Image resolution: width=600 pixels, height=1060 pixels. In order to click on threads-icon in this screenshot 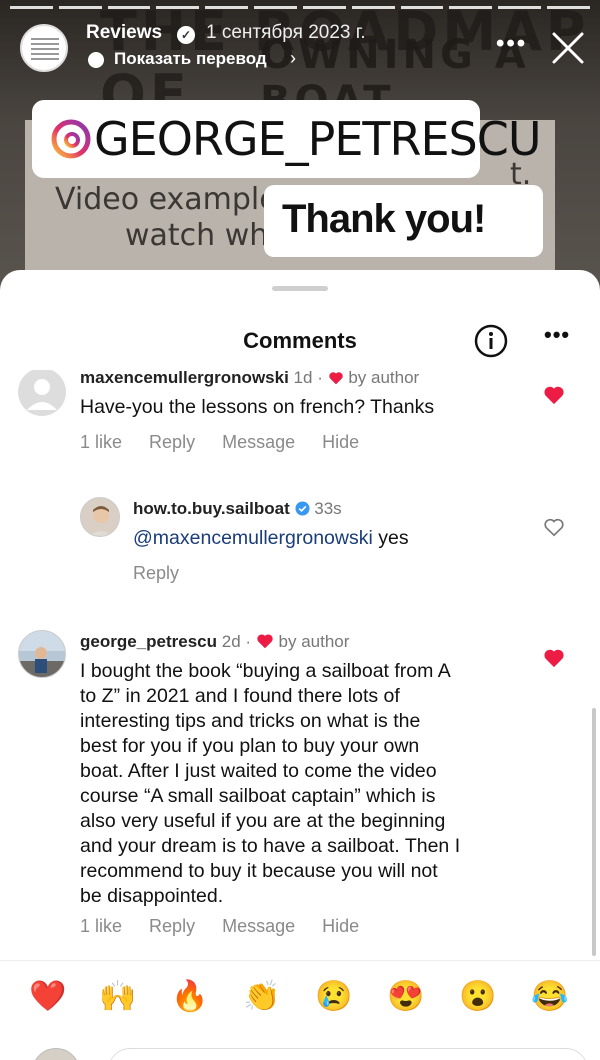, I will do `click(71, 139)`.